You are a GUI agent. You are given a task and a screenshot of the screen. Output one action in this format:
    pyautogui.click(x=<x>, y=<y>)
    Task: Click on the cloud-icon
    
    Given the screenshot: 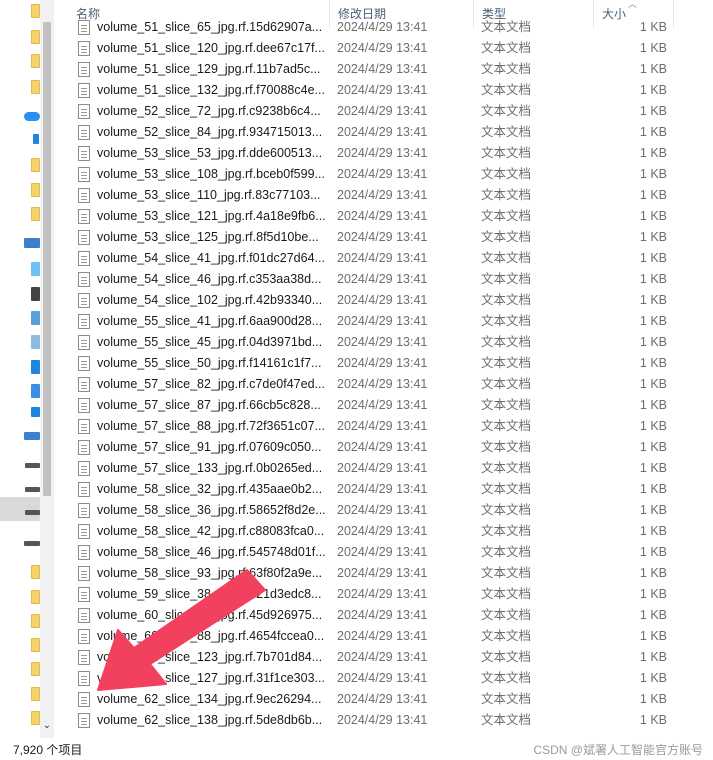 What is the action you would take?
    pyautogui.click(x=32, y=116)
    